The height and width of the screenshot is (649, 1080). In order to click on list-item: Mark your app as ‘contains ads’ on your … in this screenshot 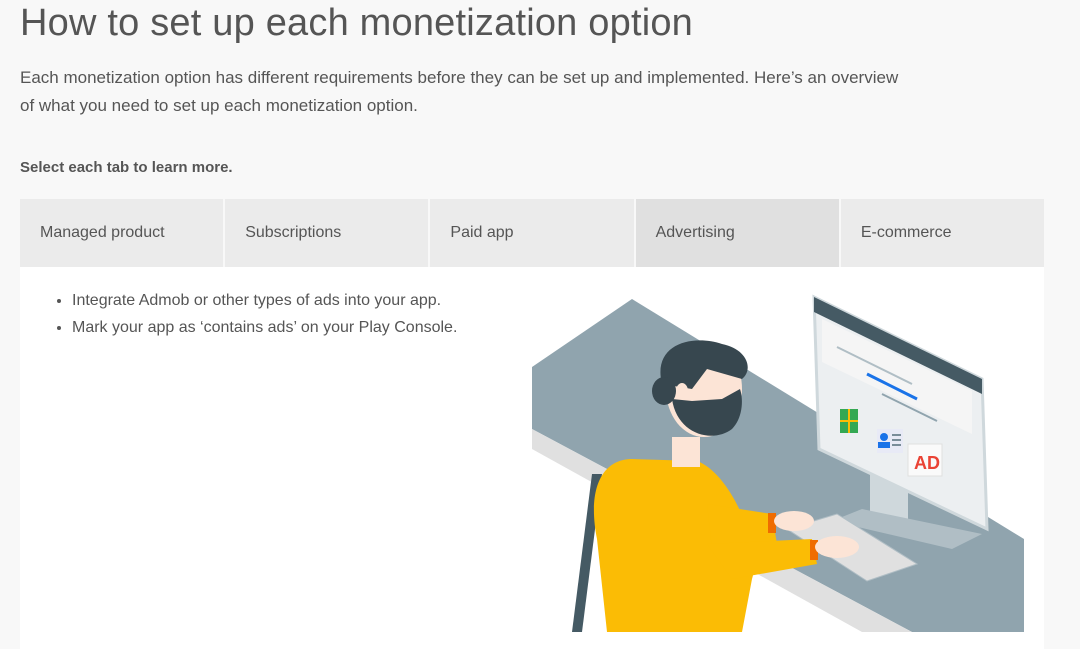, I will do `click(264, 327)`.